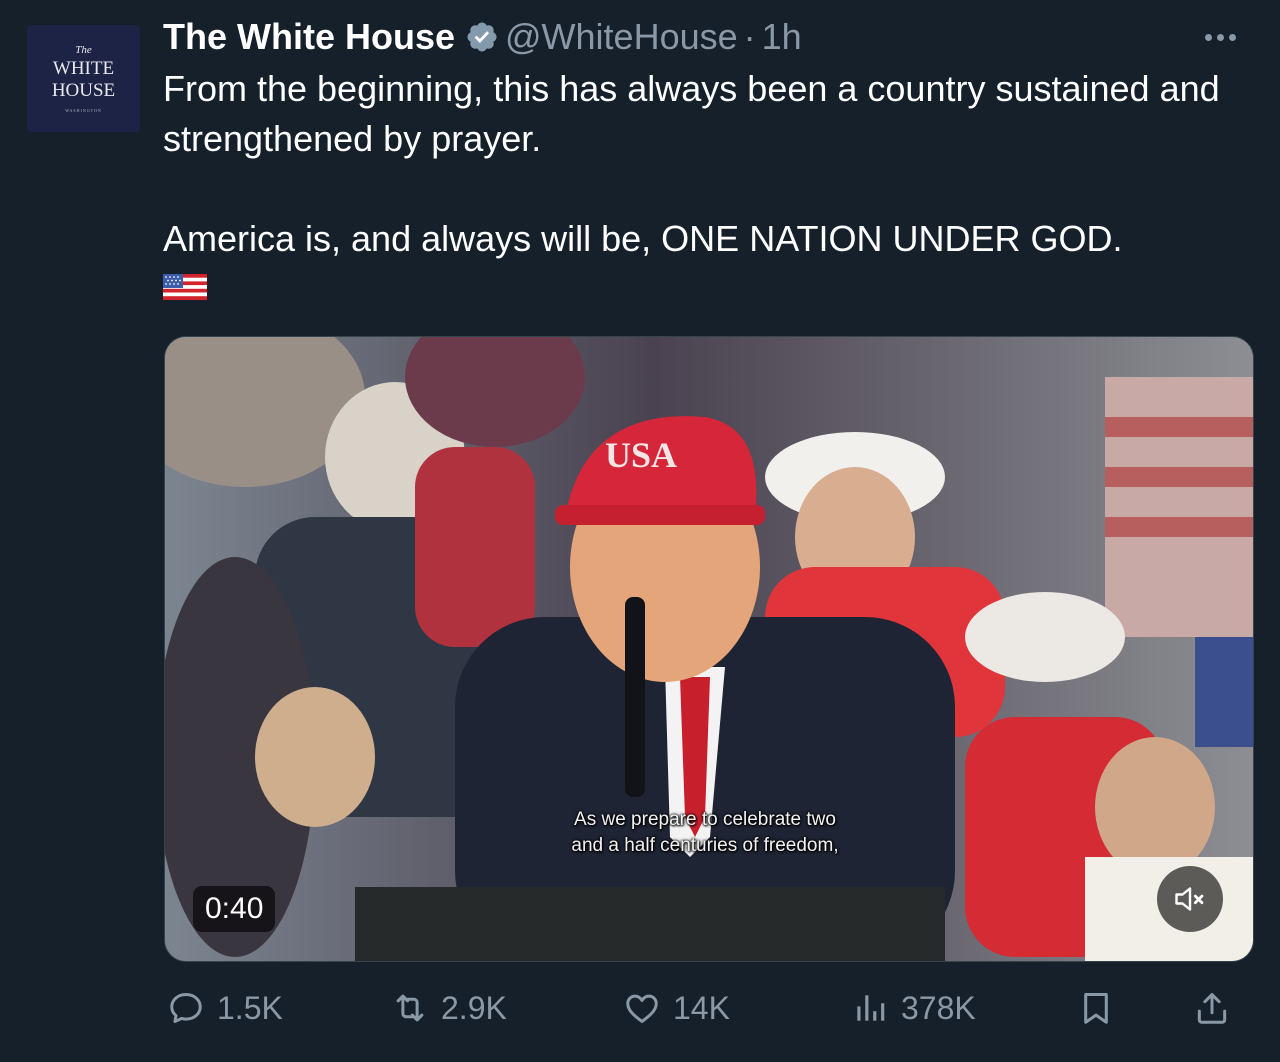 The height and width of the screenshot is (1062, 1280). I want to click on reply-button: 1.5K, so click(225, 1008).